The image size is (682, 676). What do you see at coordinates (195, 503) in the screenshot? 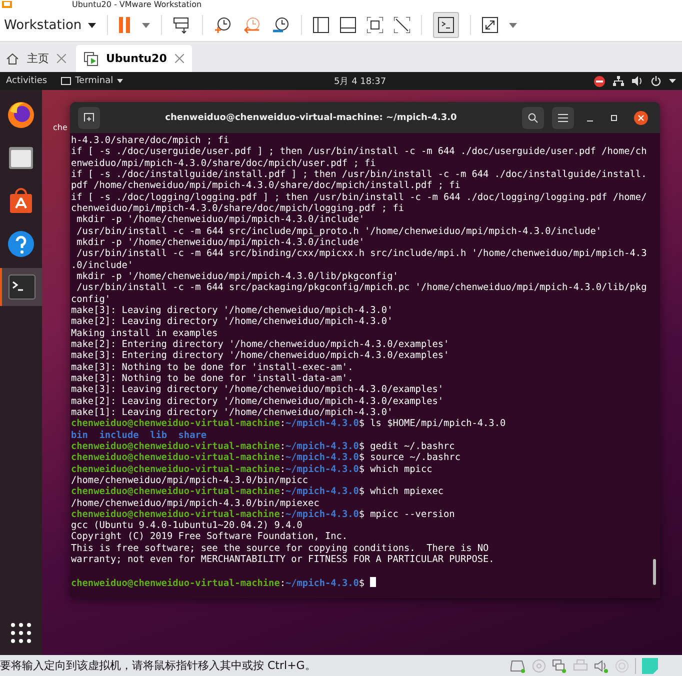
I see `terminal-line: /home/chenweiduo/mpi/mpich-4.3.0/bin/mpiexec` at bounding box center [195, 503].